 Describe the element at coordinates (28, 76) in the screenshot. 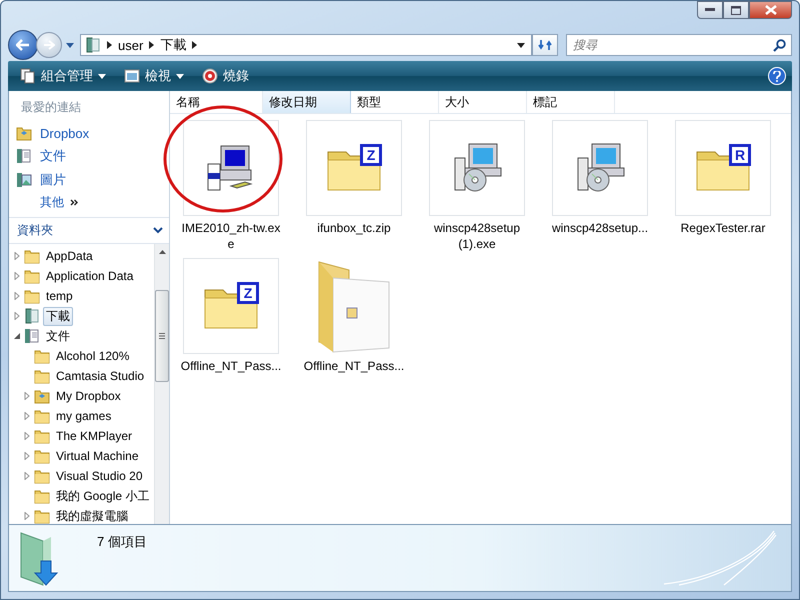

I see `pages-icon` at that location.